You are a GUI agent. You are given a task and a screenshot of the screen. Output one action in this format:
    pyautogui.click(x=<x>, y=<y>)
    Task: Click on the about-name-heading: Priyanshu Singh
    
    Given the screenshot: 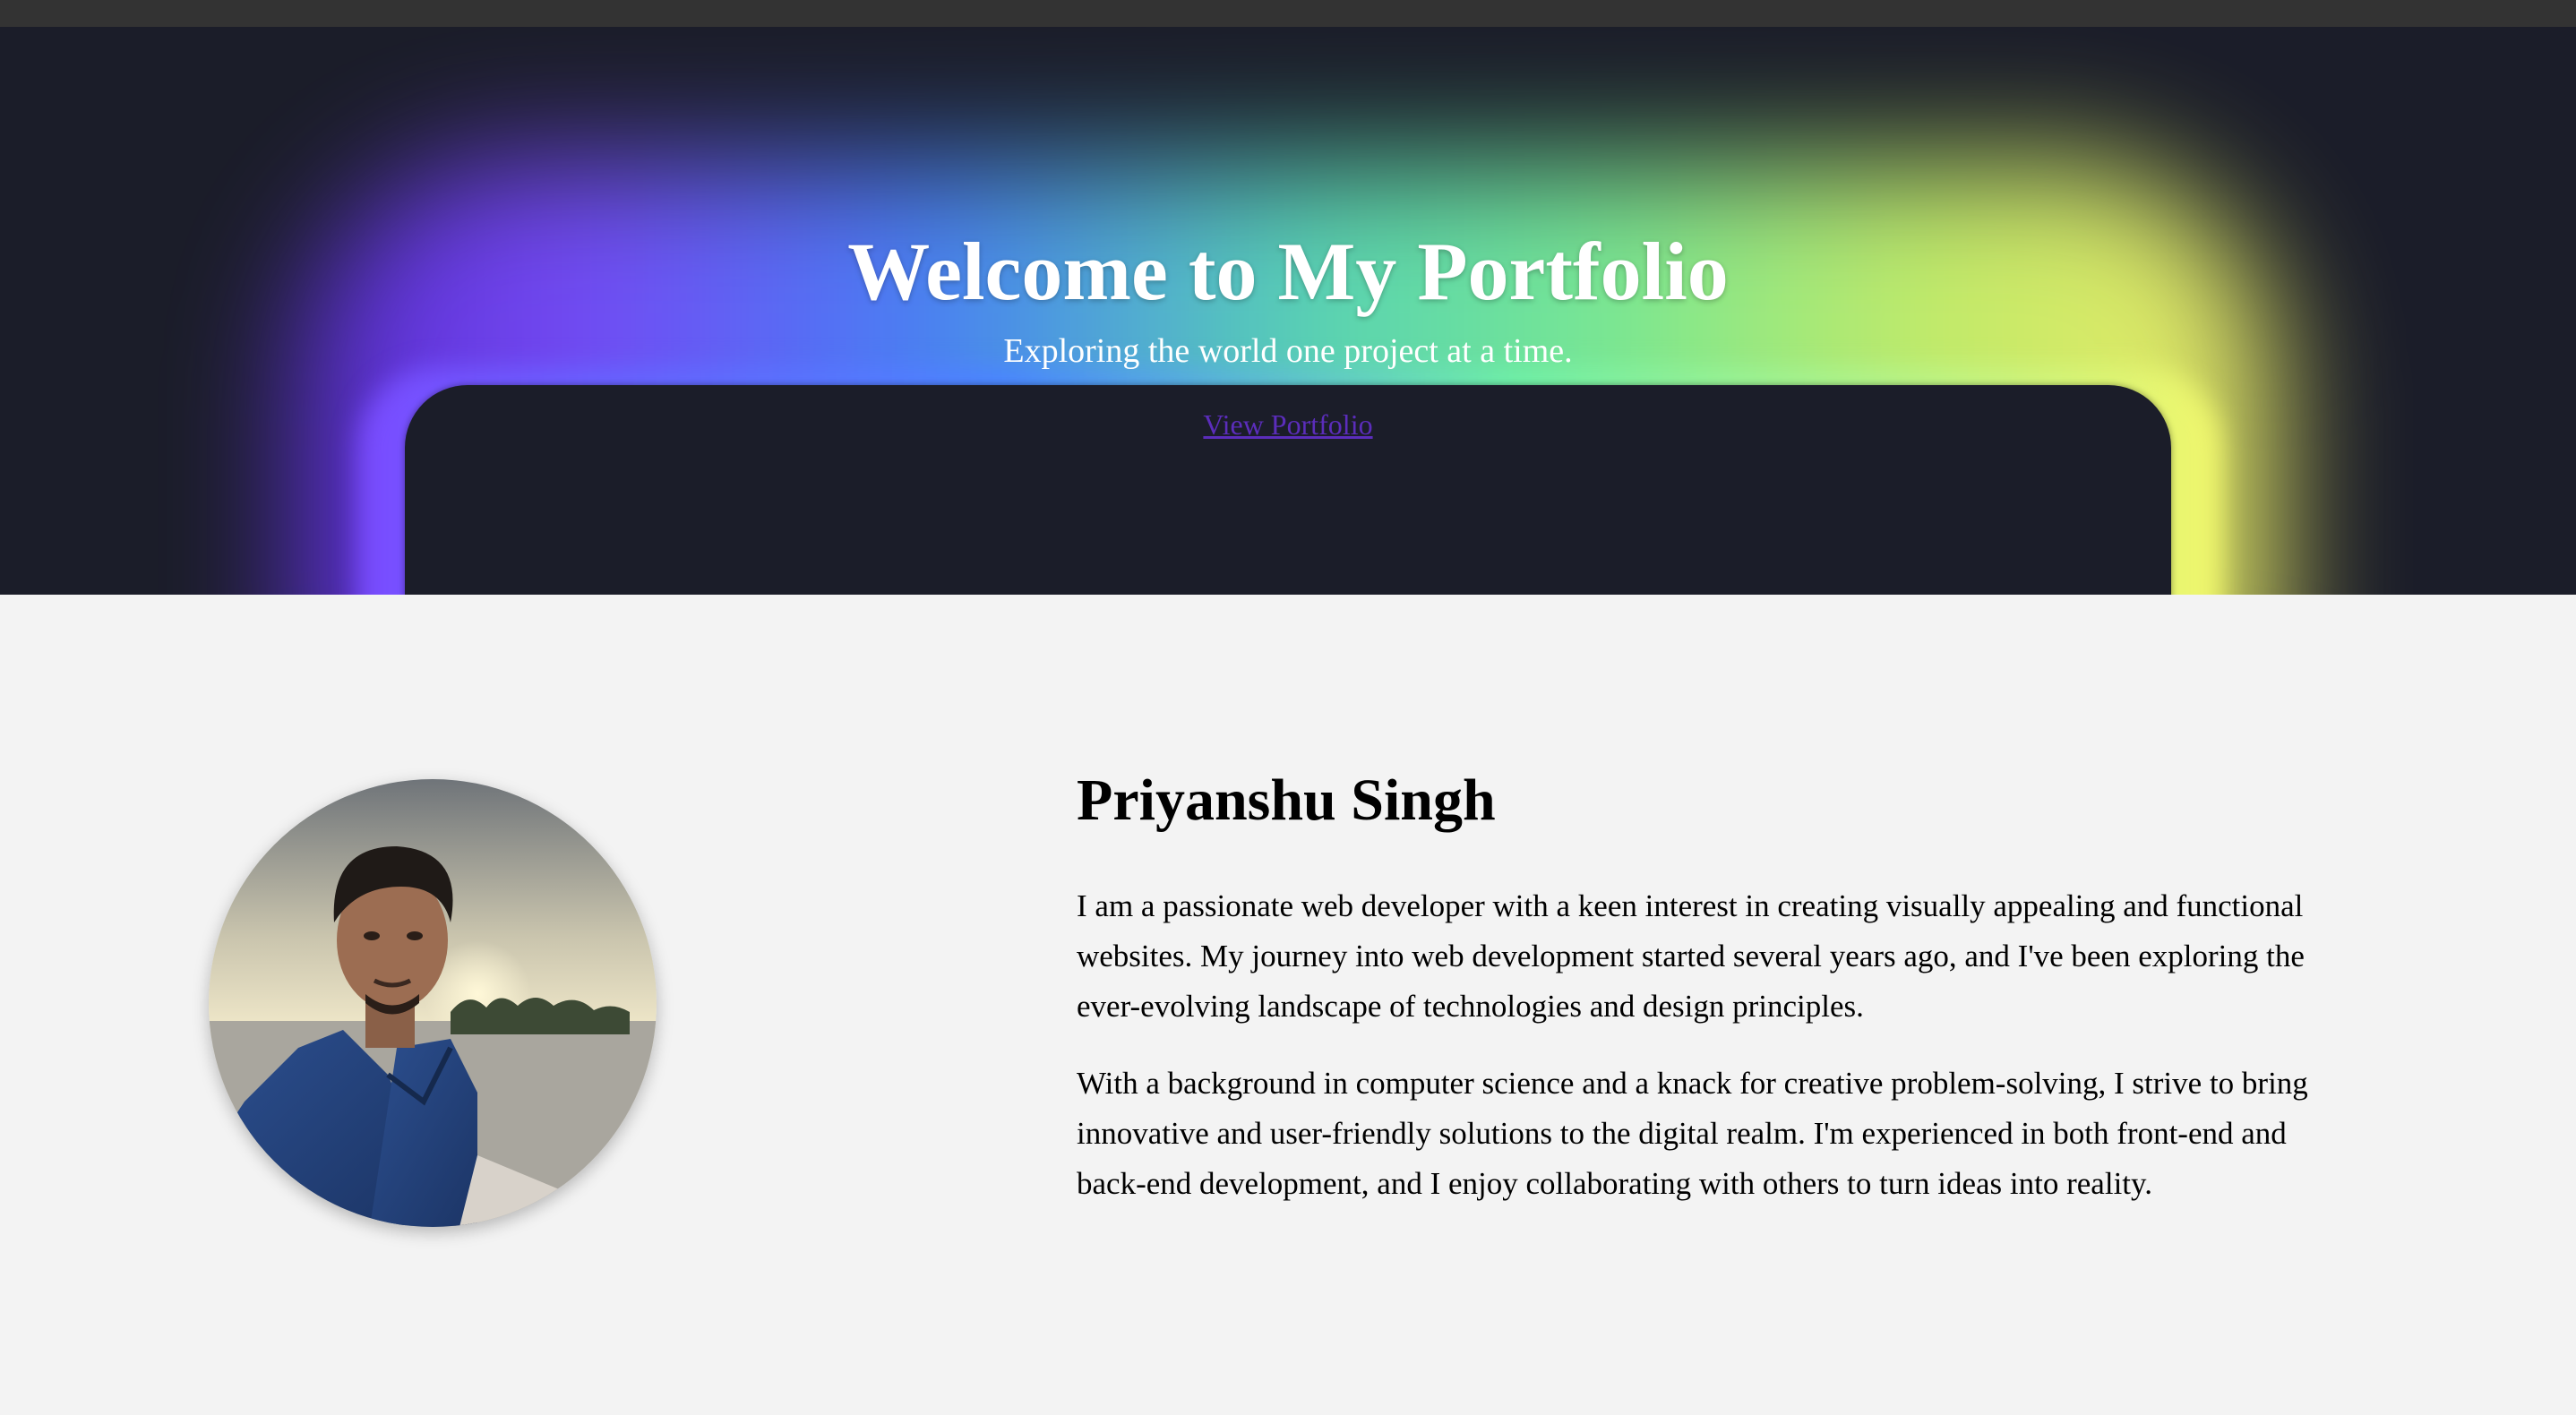 What is the action you would take?
    pyautogui.click(x=1286, y=800)
    